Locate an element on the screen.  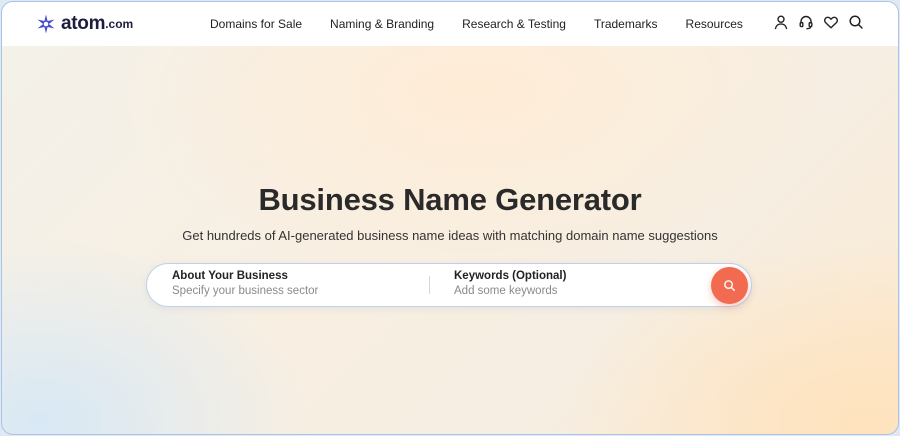
site-logo: atom .com is located at coordinates (84, 24).